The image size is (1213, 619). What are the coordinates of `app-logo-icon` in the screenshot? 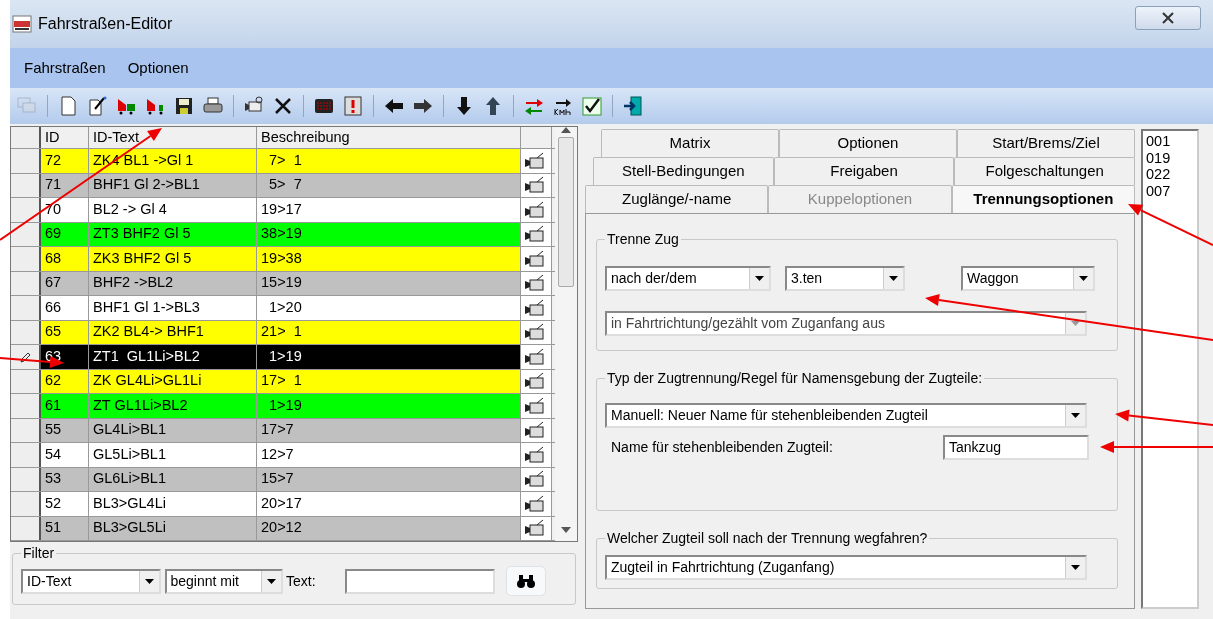 It's located at (22, 24).